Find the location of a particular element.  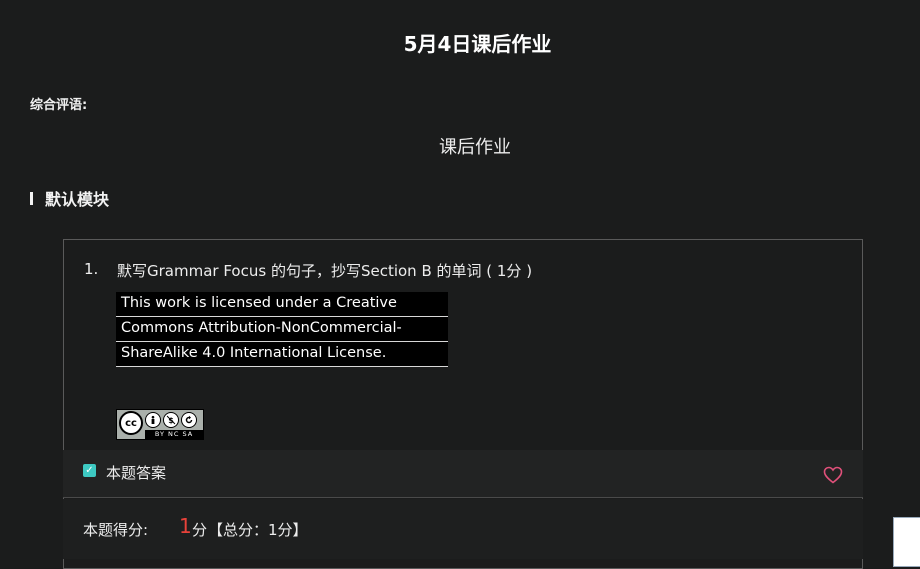

sharealike-icon is located at coordinates (189, 420).